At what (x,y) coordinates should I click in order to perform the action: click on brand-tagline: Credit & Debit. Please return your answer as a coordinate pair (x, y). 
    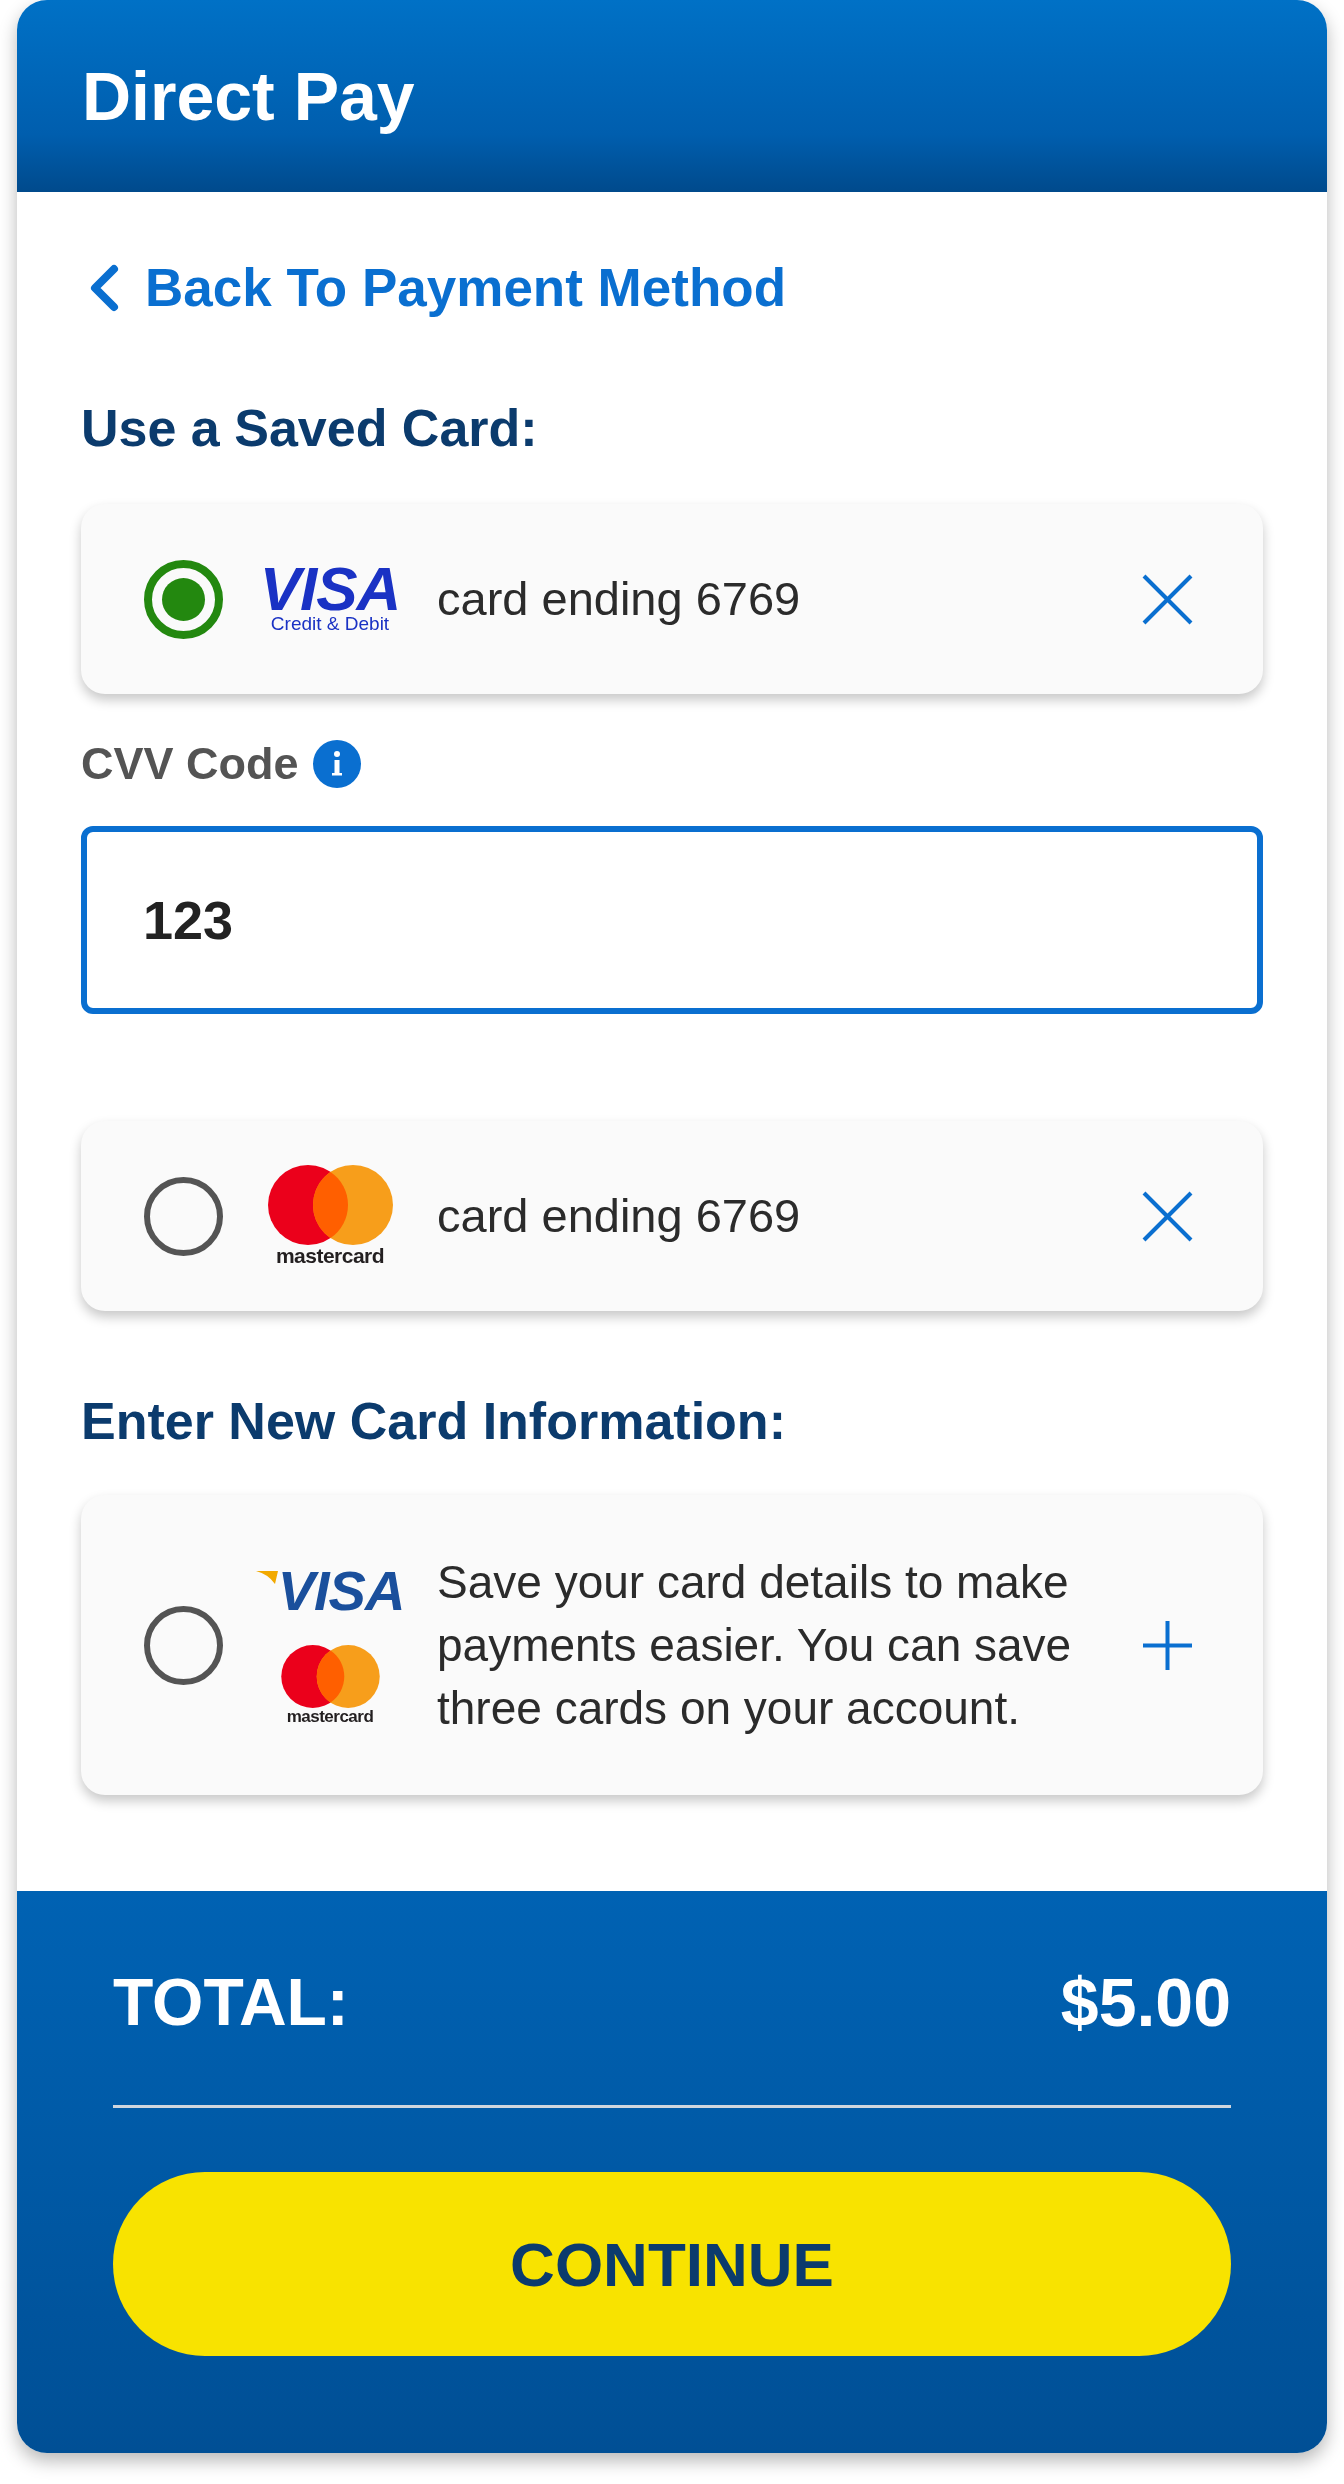
    Looking at the image, I should click on (330, 624).